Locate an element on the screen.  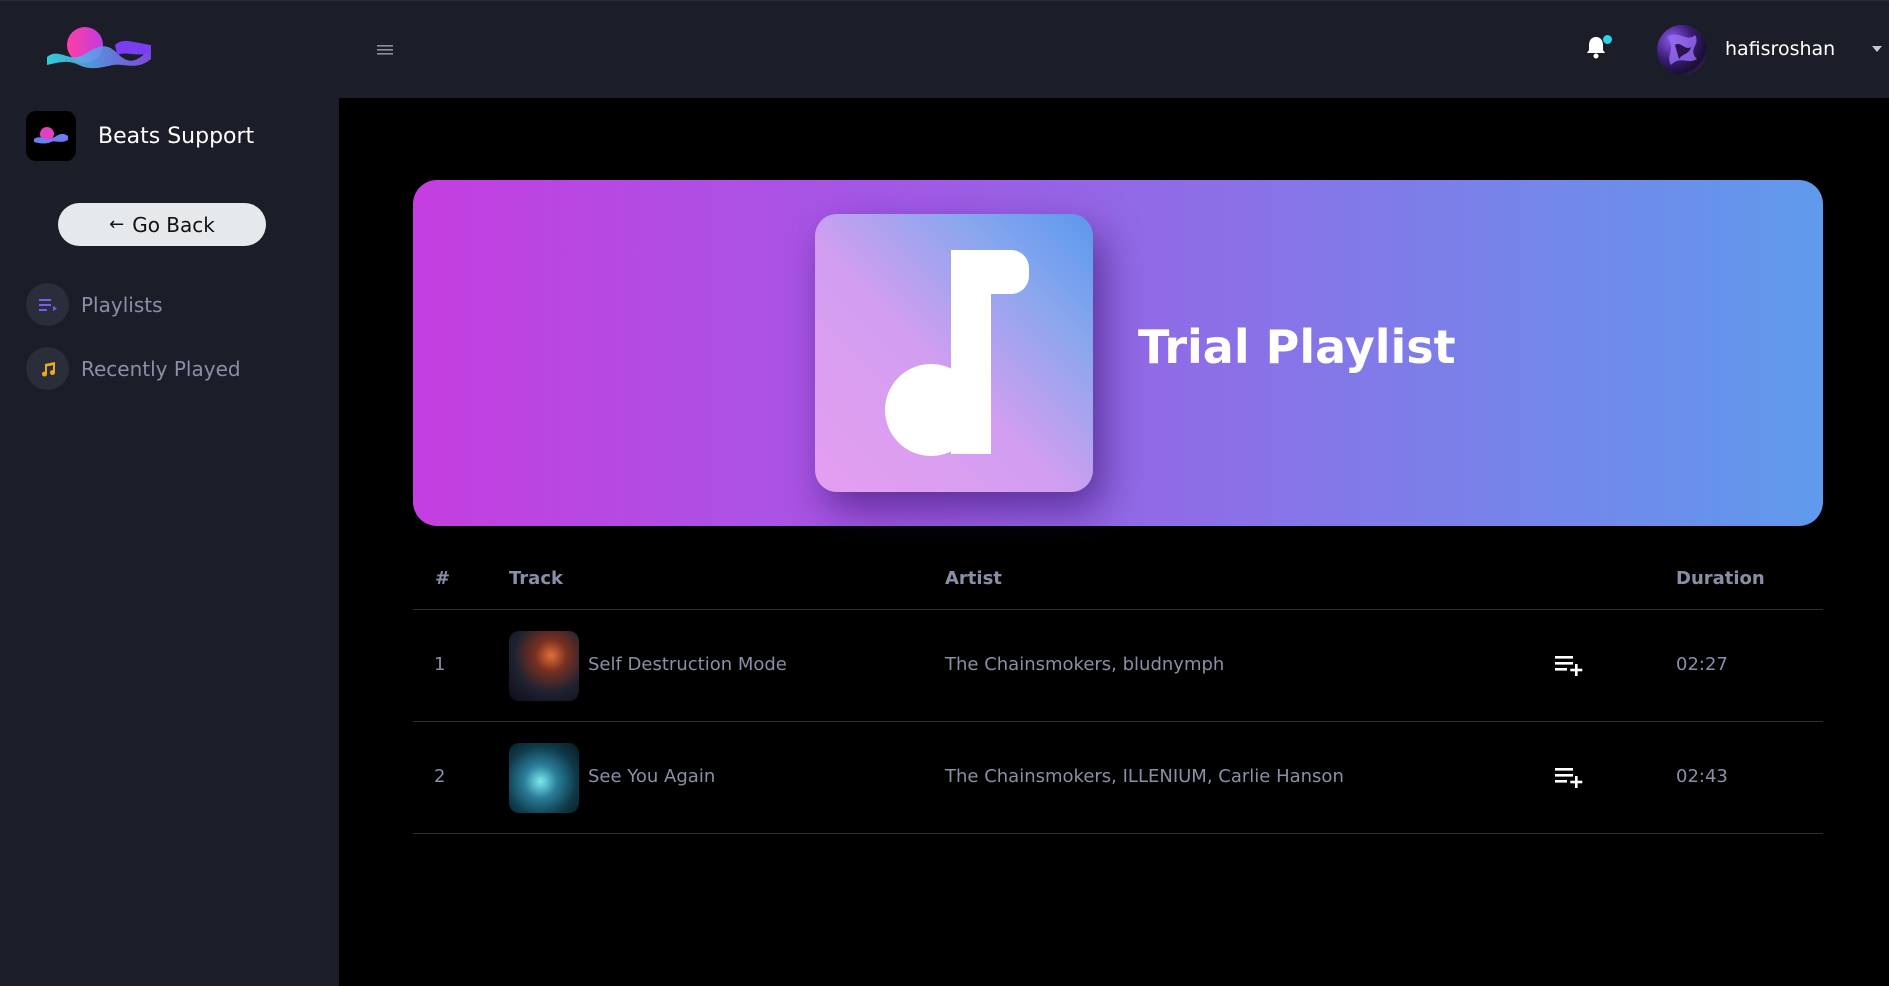
avatar is located at coordinates (1682, 50).